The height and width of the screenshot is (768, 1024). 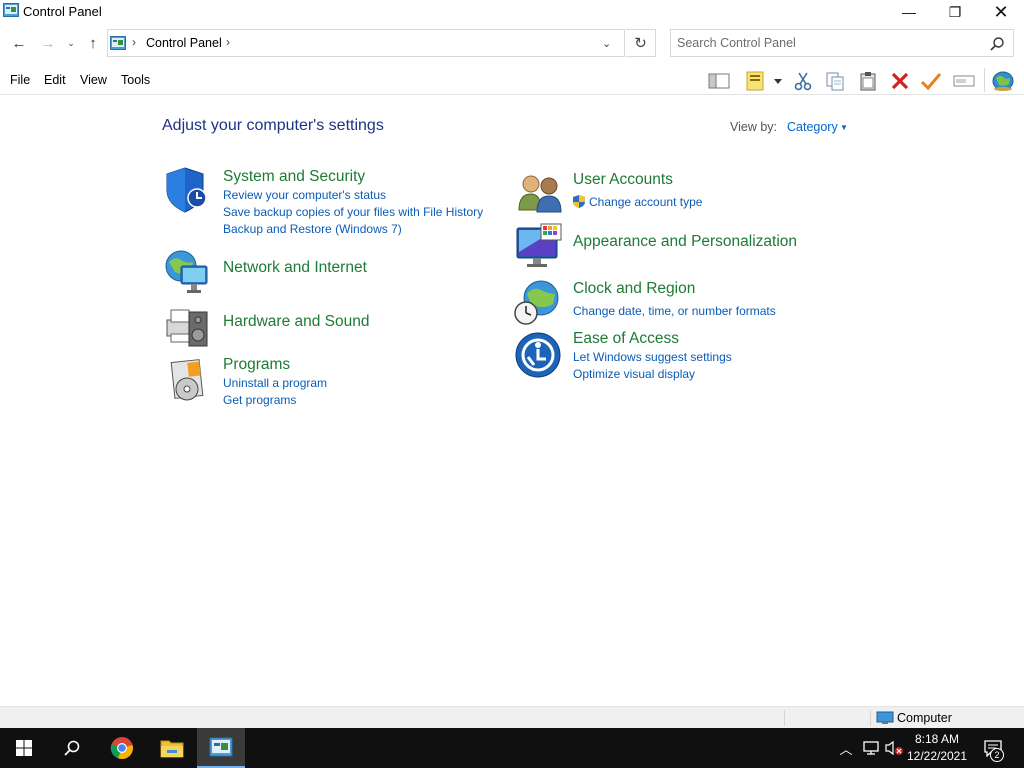 I want to click on page-title: Adjust your computer's settings, so click(x=273, y=125).